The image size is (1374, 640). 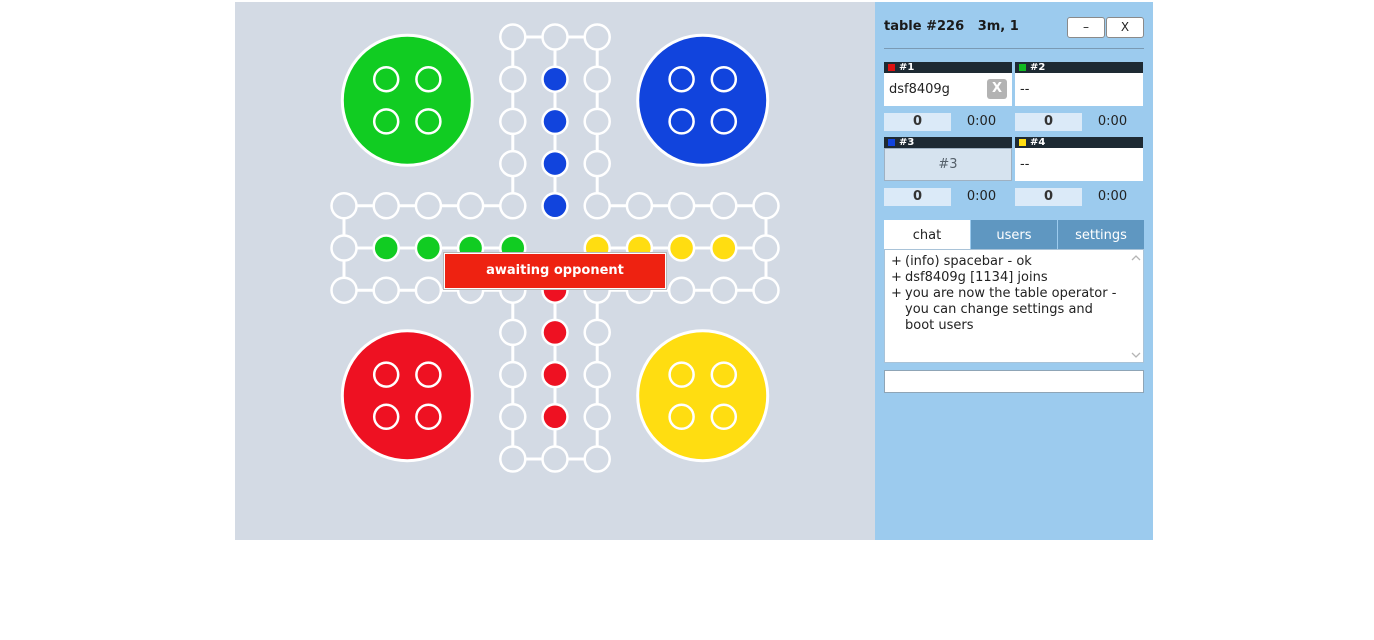 I want to click on green-home, so click(x=407, y=100).